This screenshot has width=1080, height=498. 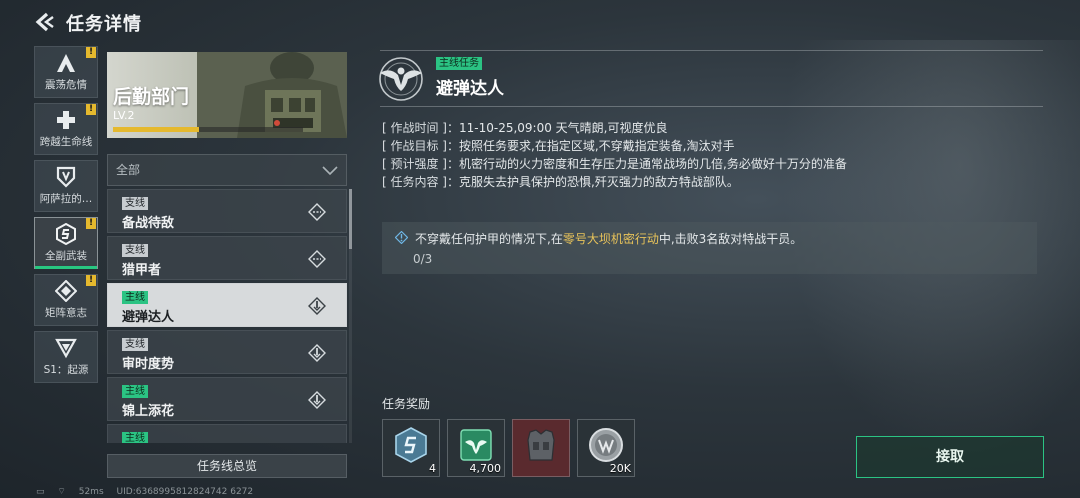 What do you see at coordinates (540, 22) in the screenshot?
I see `top-bar: 任务详情` at bounding box center [540, 22].